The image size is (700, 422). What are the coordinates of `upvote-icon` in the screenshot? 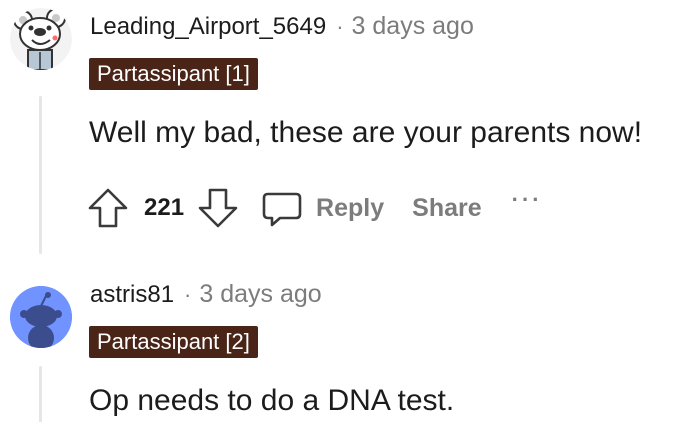 It's located at (108, 208).